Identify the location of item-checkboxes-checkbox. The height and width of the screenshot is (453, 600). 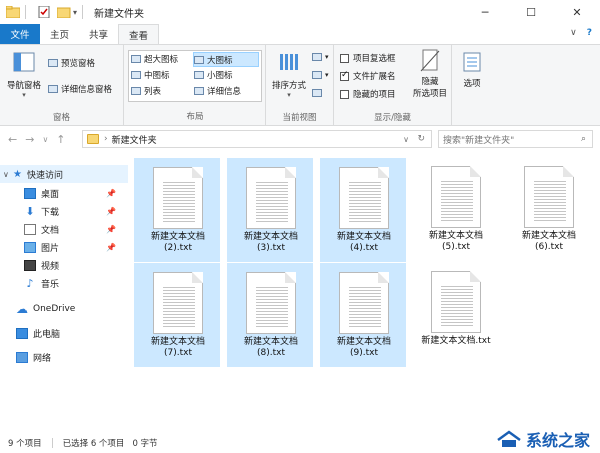
(344, 58).